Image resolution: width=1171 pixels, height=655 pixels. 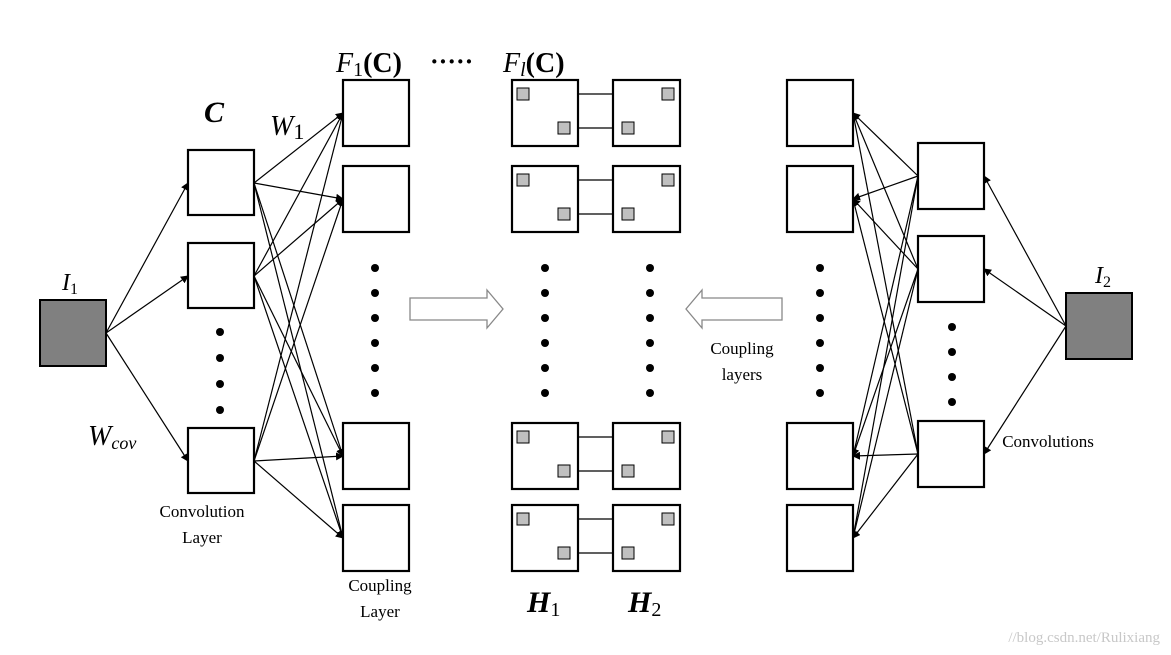 I want to click on label-i1: I1, so click(x=69, y=284).